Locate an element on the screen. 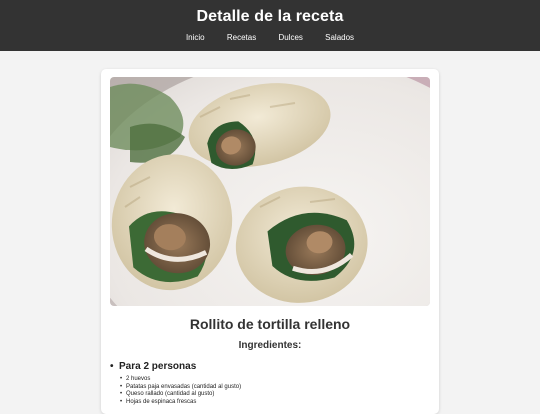 The height and width of the screenshot is (414, 540). main-nav: Inicio Recetas Dulces Salados is located at coordinates (270, 37).